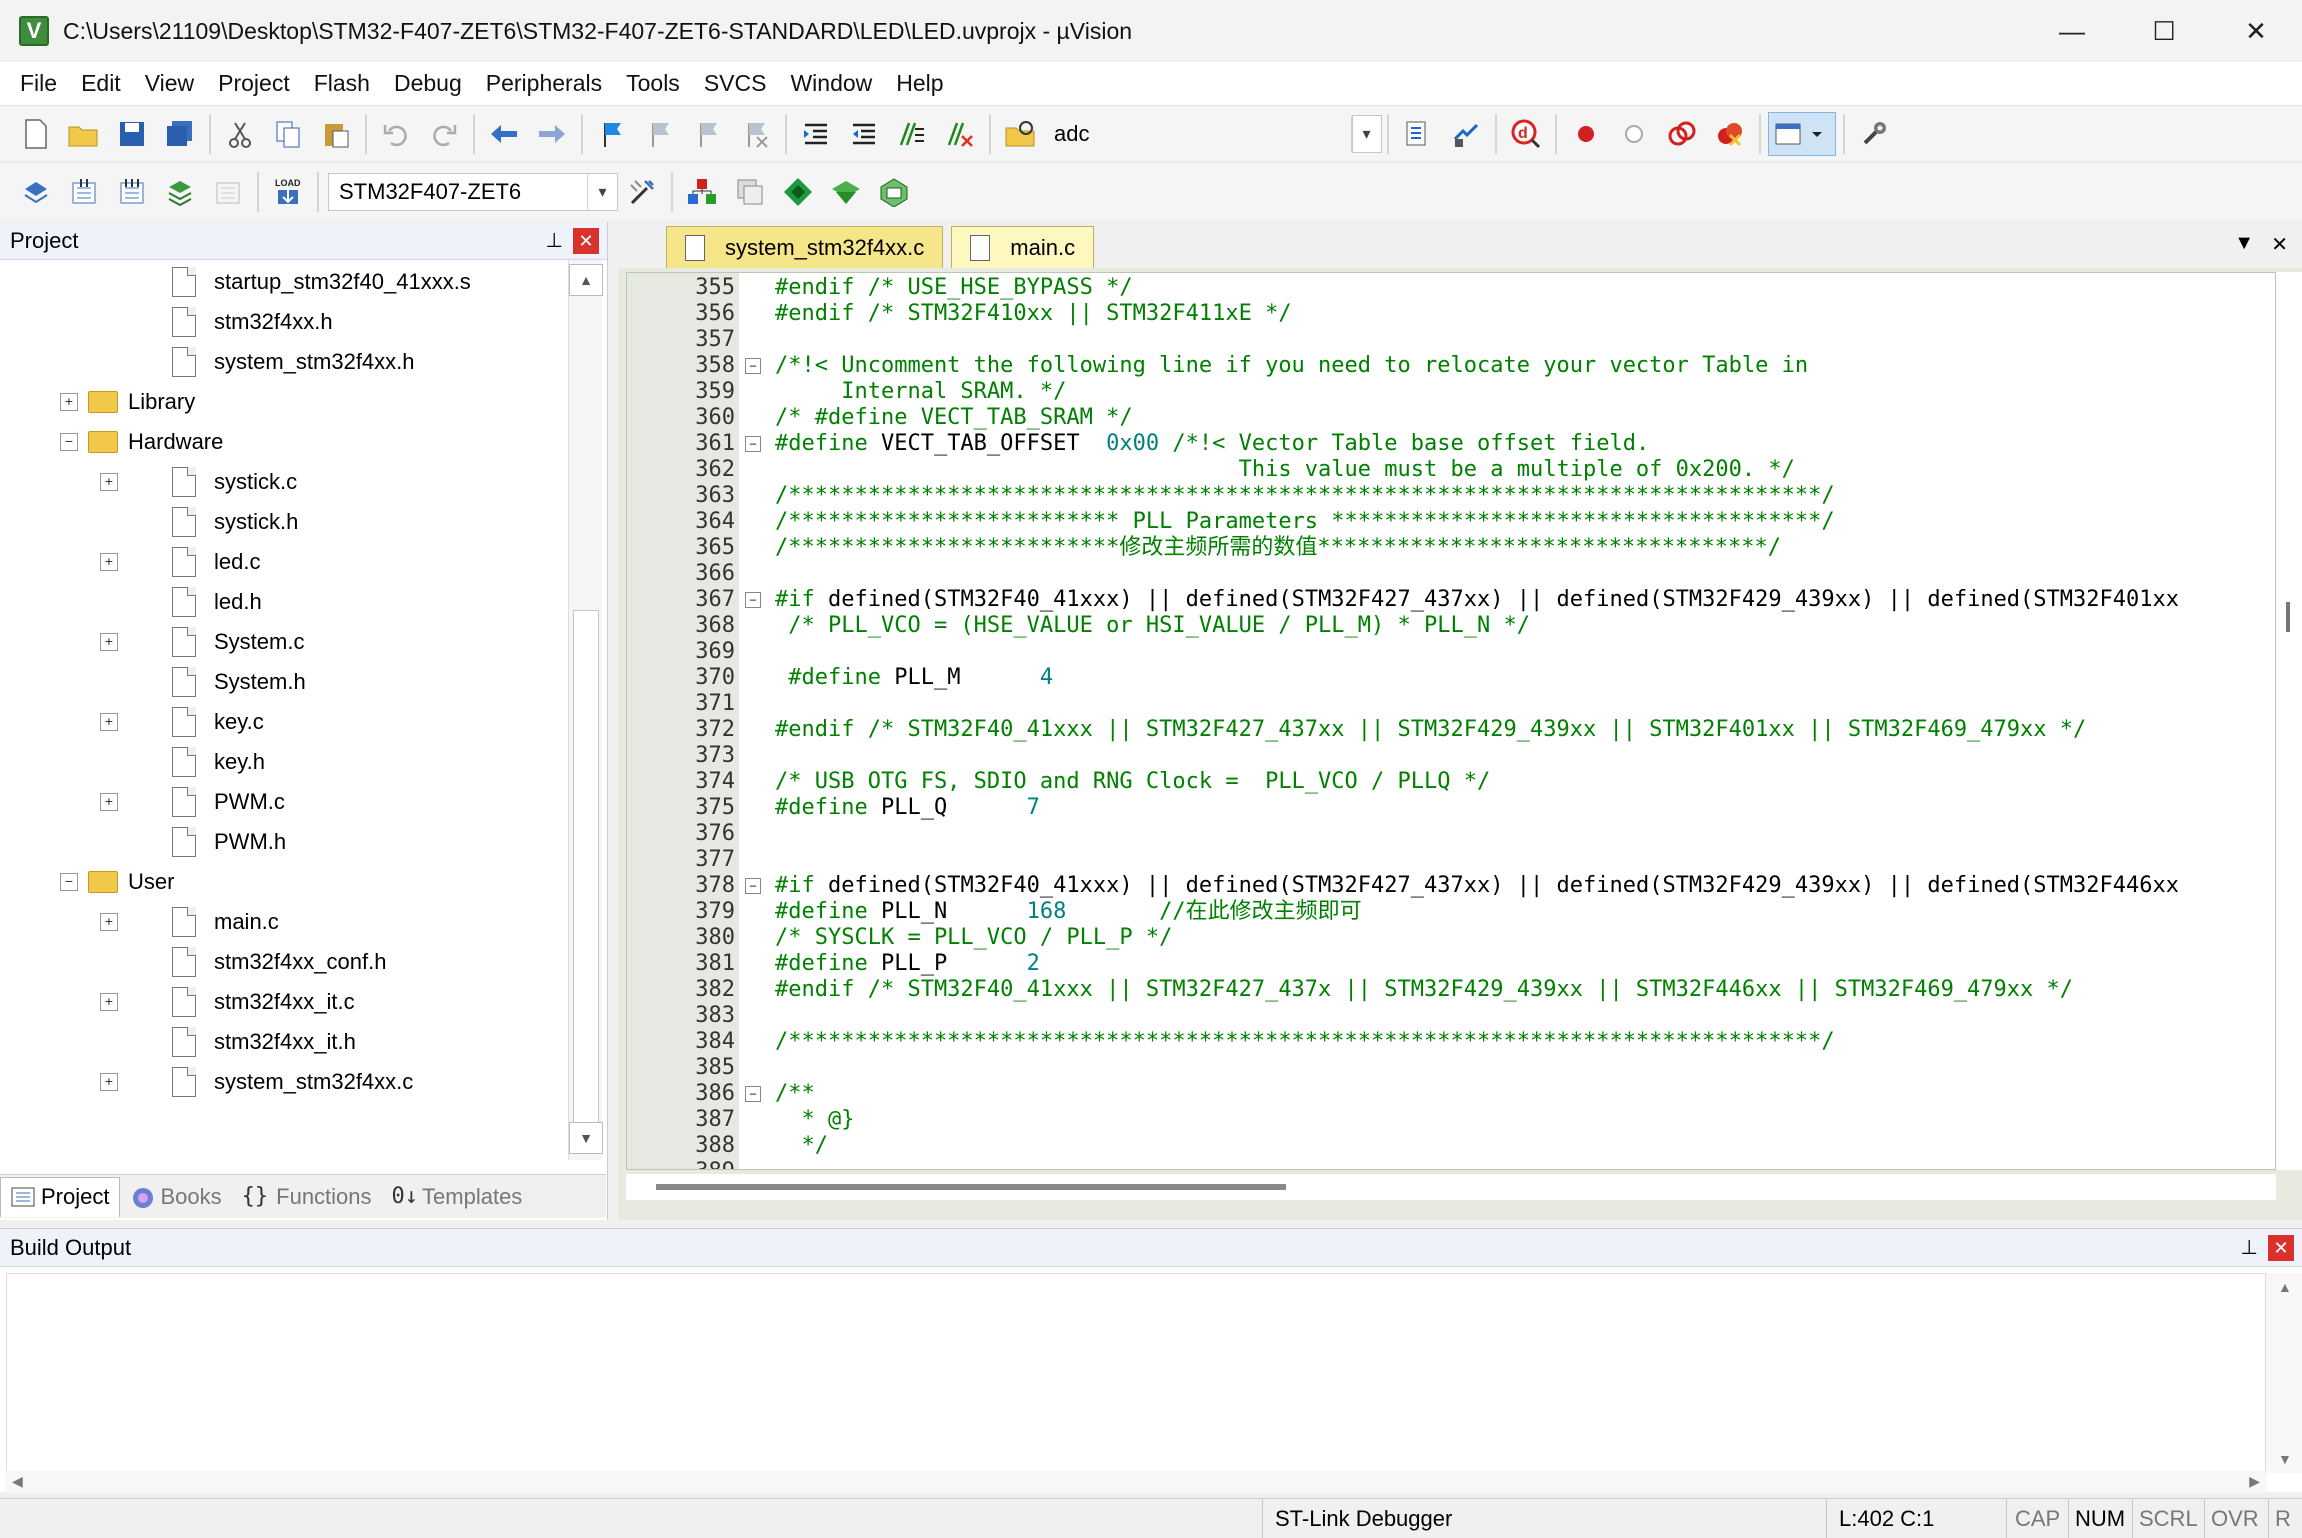  Describe the element at coordinates (101, 83) in the screenshot. I see `menu-edit: Edit` at that location.